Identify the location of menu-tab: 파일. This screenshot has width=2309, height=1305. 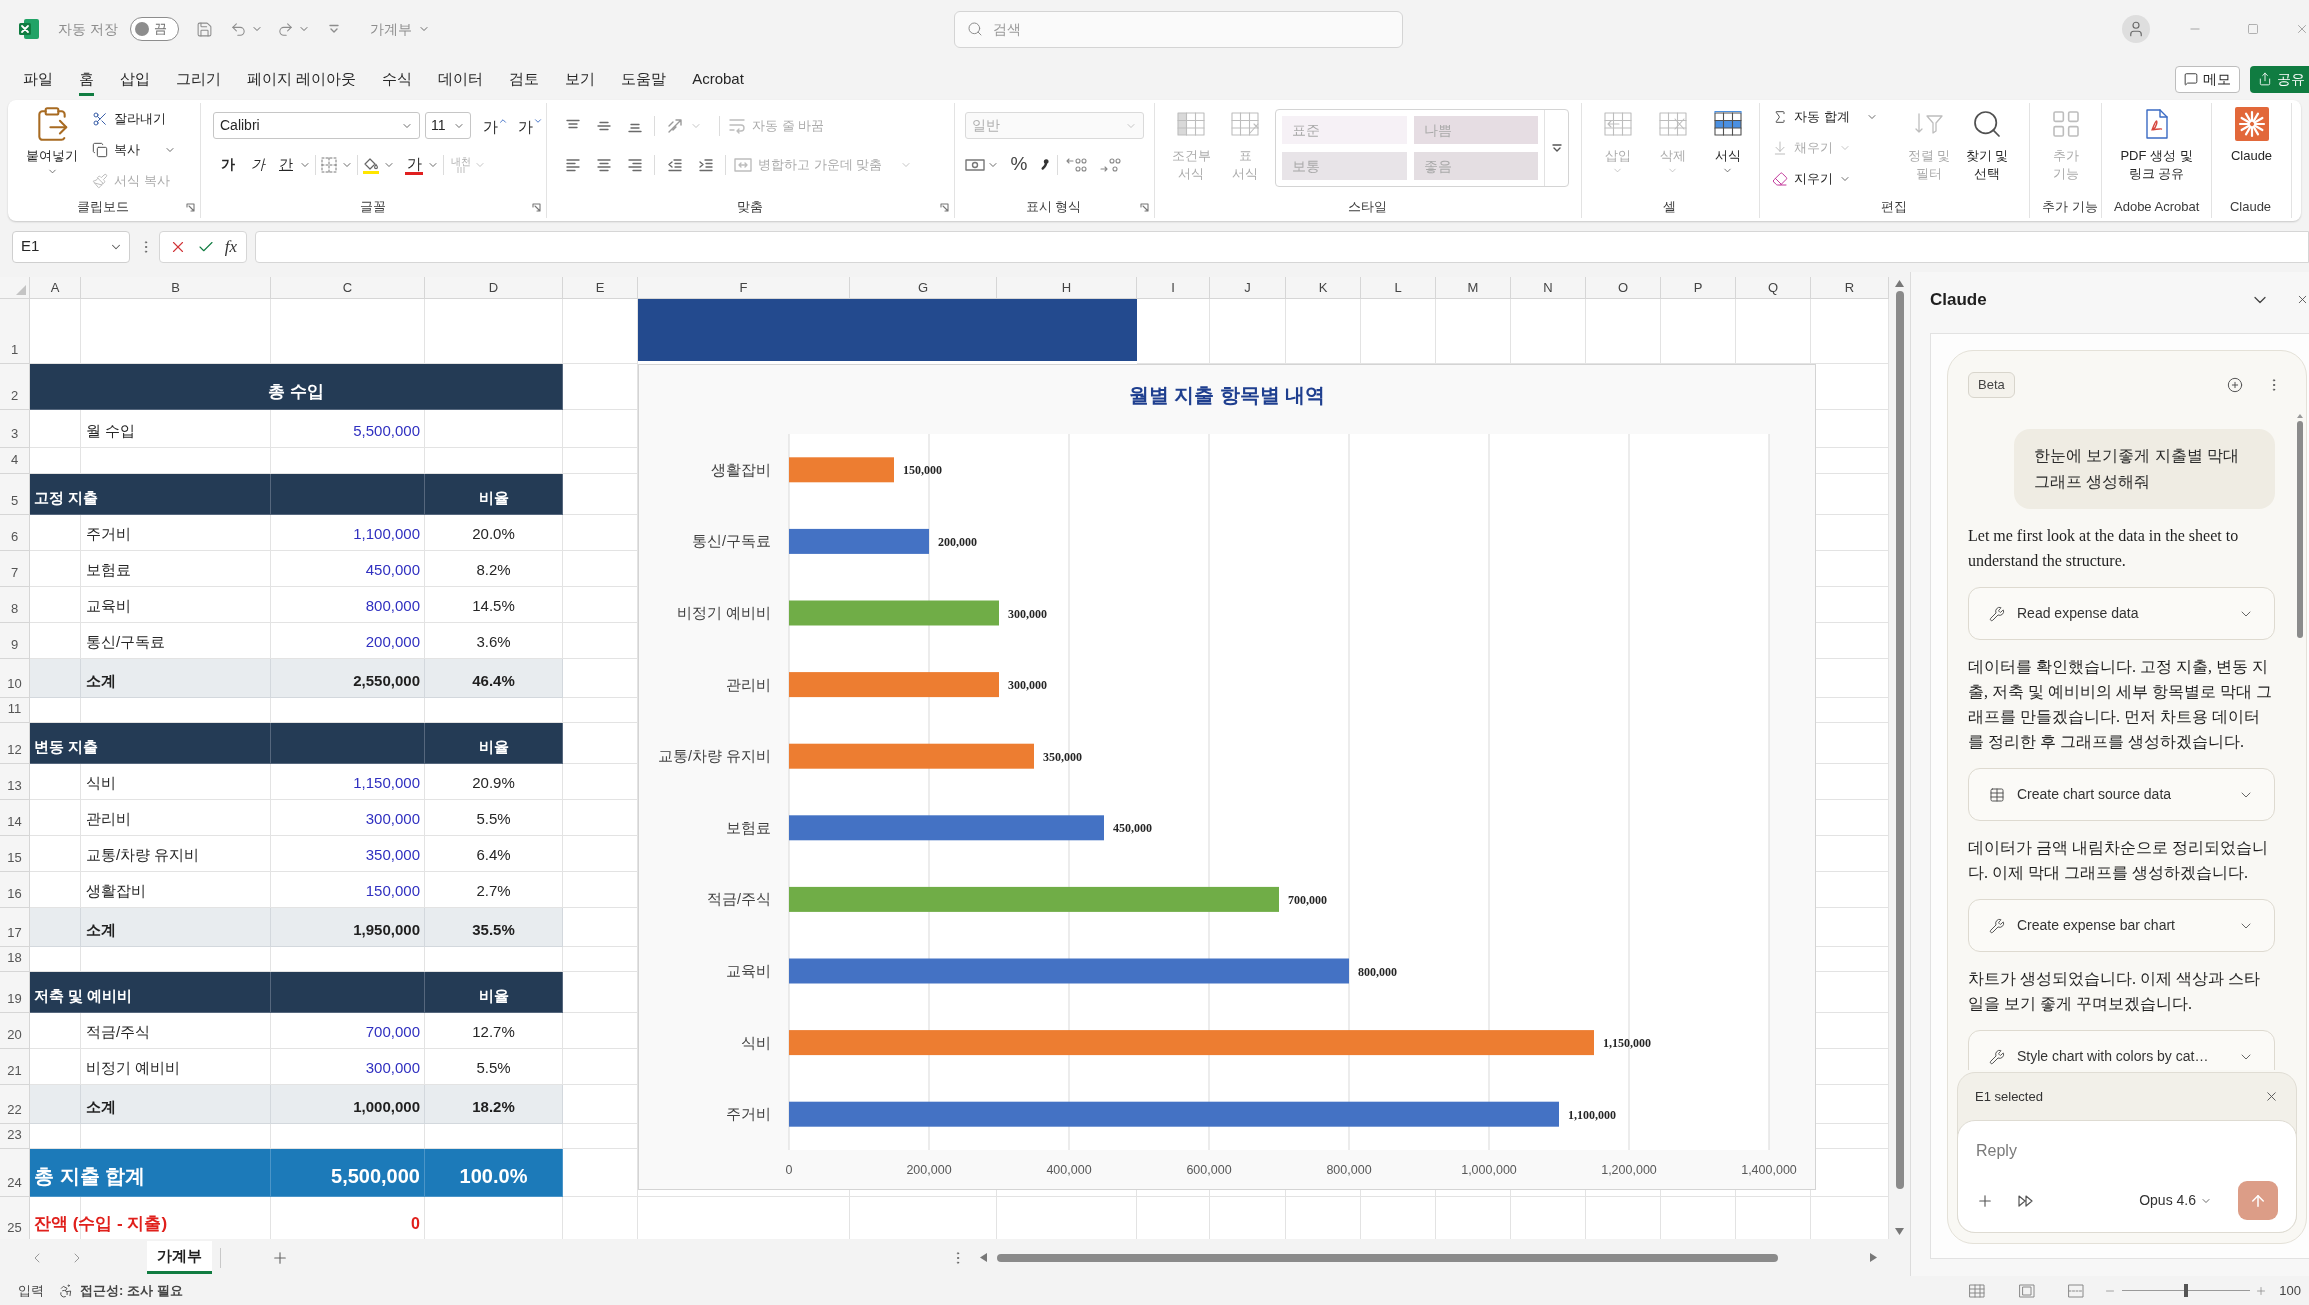
(38, 79).